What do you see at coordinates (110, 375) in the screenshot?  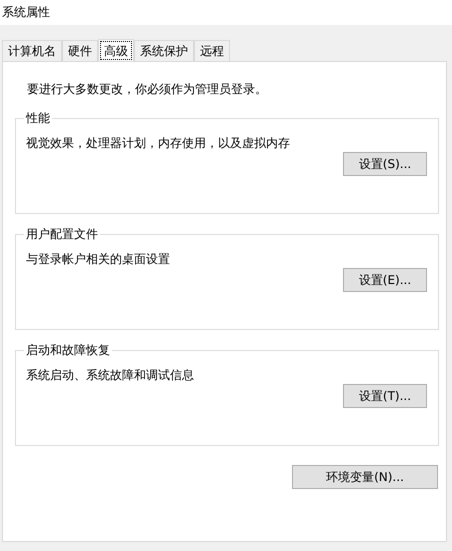 I see `group-description: 系统启动、系统故障和调试信息` at bounding box center [110, 375].